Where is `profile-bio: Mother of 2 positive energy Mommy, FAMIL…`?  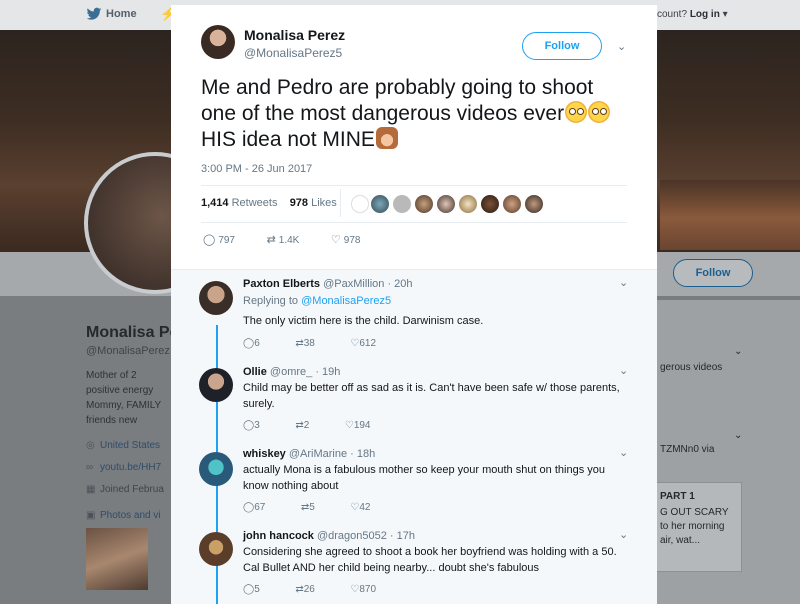
profile-bio: Mother of 2 positive energy Mommy, FAMIL… is located at coordinates (124, 398).